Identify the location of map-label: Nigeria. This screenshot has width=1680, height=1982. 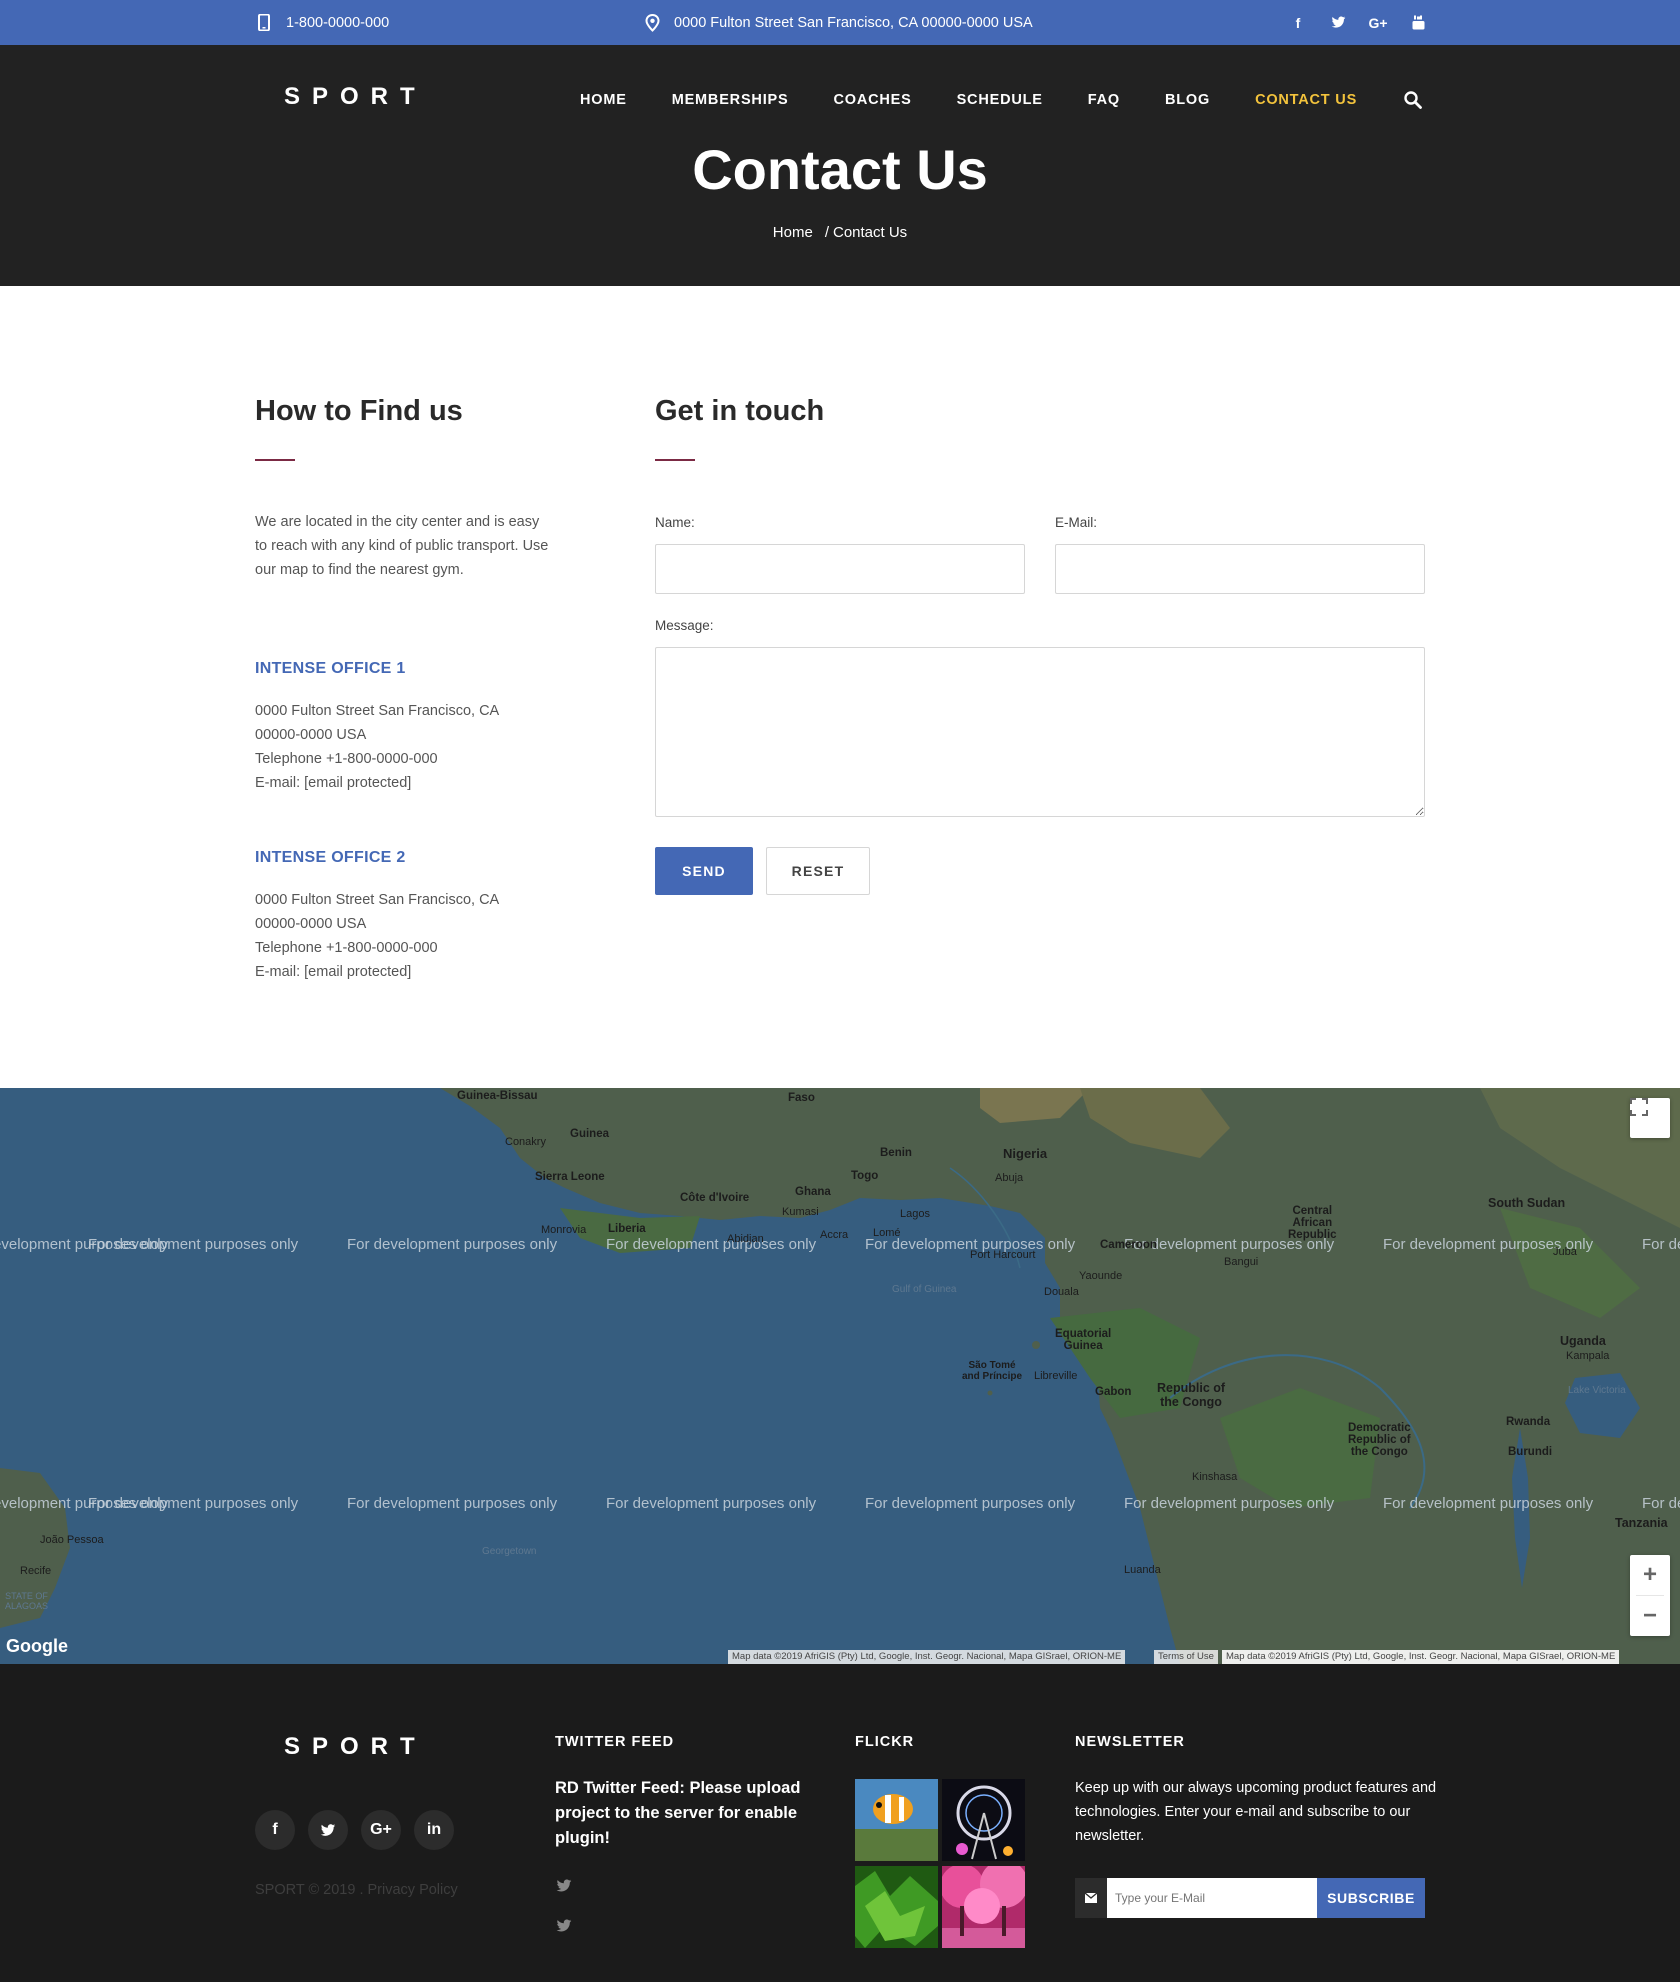
(1025, 1153).